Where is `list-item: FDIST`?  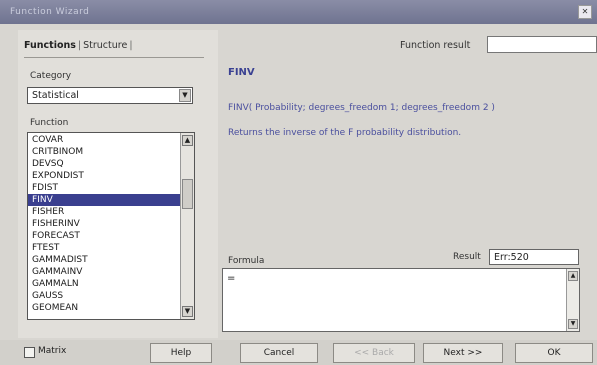
list-item: FDIST is located at coordinates (45, 188).